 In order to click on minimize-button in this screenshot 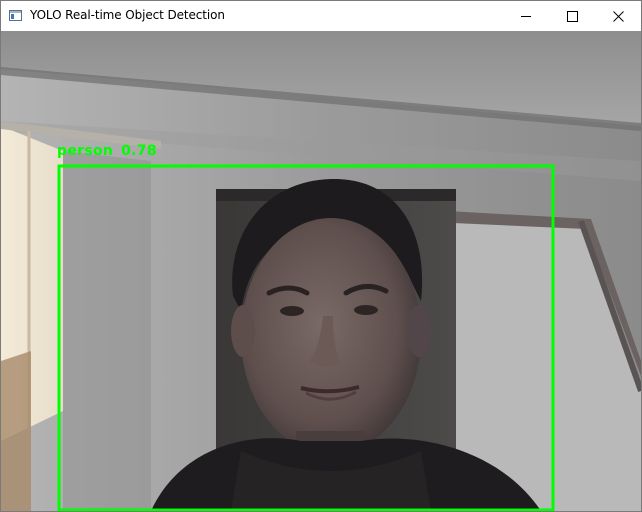, I will do `click(526, 16)`.